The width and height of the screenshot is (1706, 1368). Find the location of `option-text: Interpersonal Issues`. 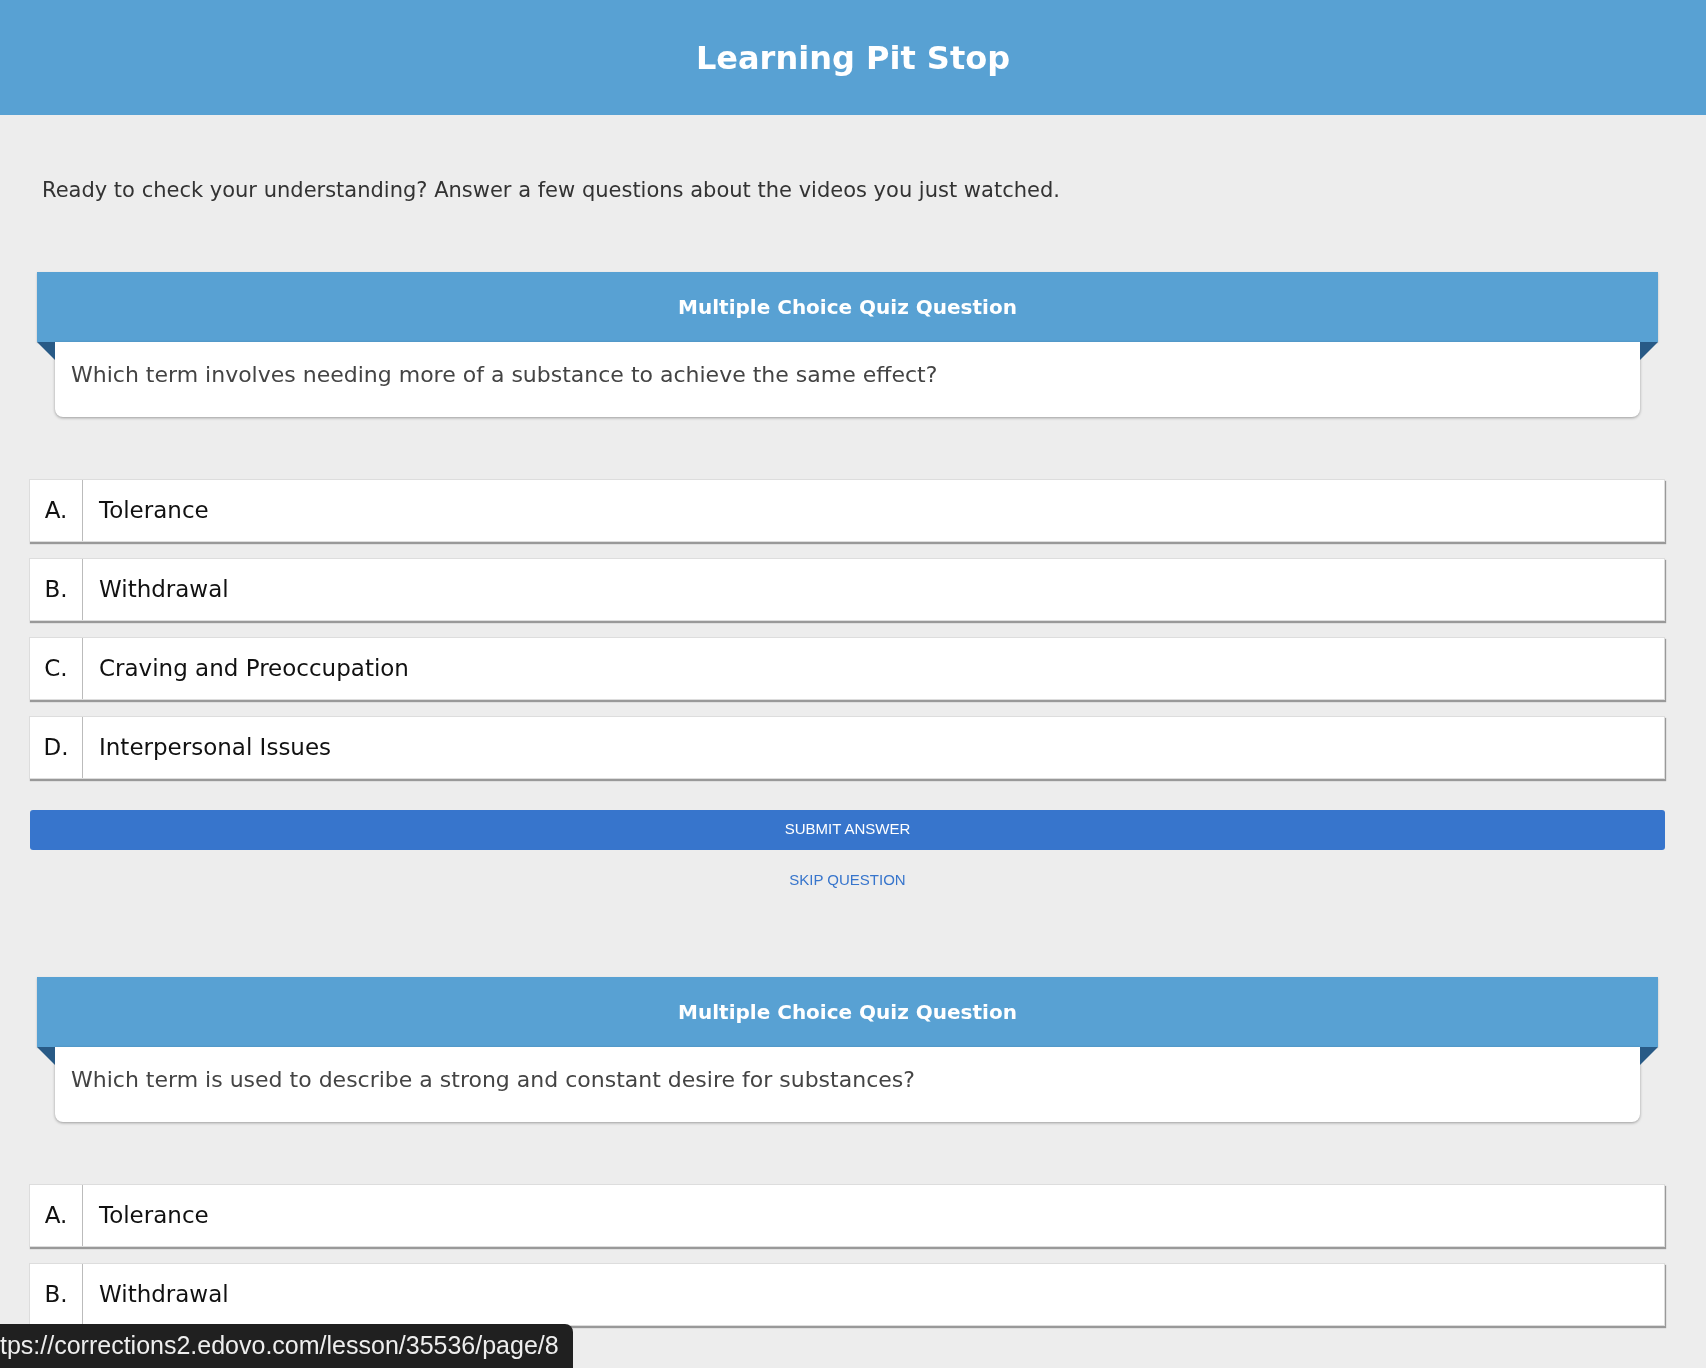

option-text: Interpersonal Issues is located at coordinates (215, 747).